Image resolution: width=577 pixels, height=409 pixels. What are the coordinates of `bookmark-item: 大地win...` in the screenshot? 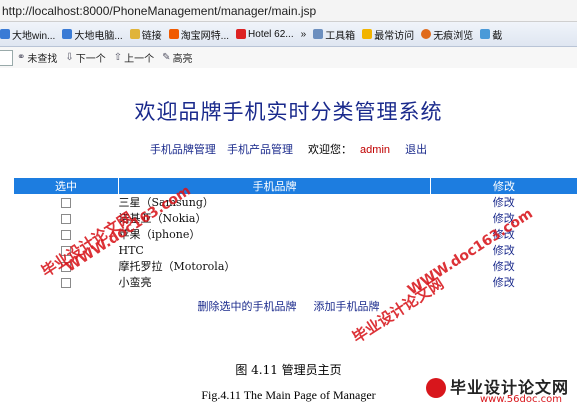 It's located at (27, 34).